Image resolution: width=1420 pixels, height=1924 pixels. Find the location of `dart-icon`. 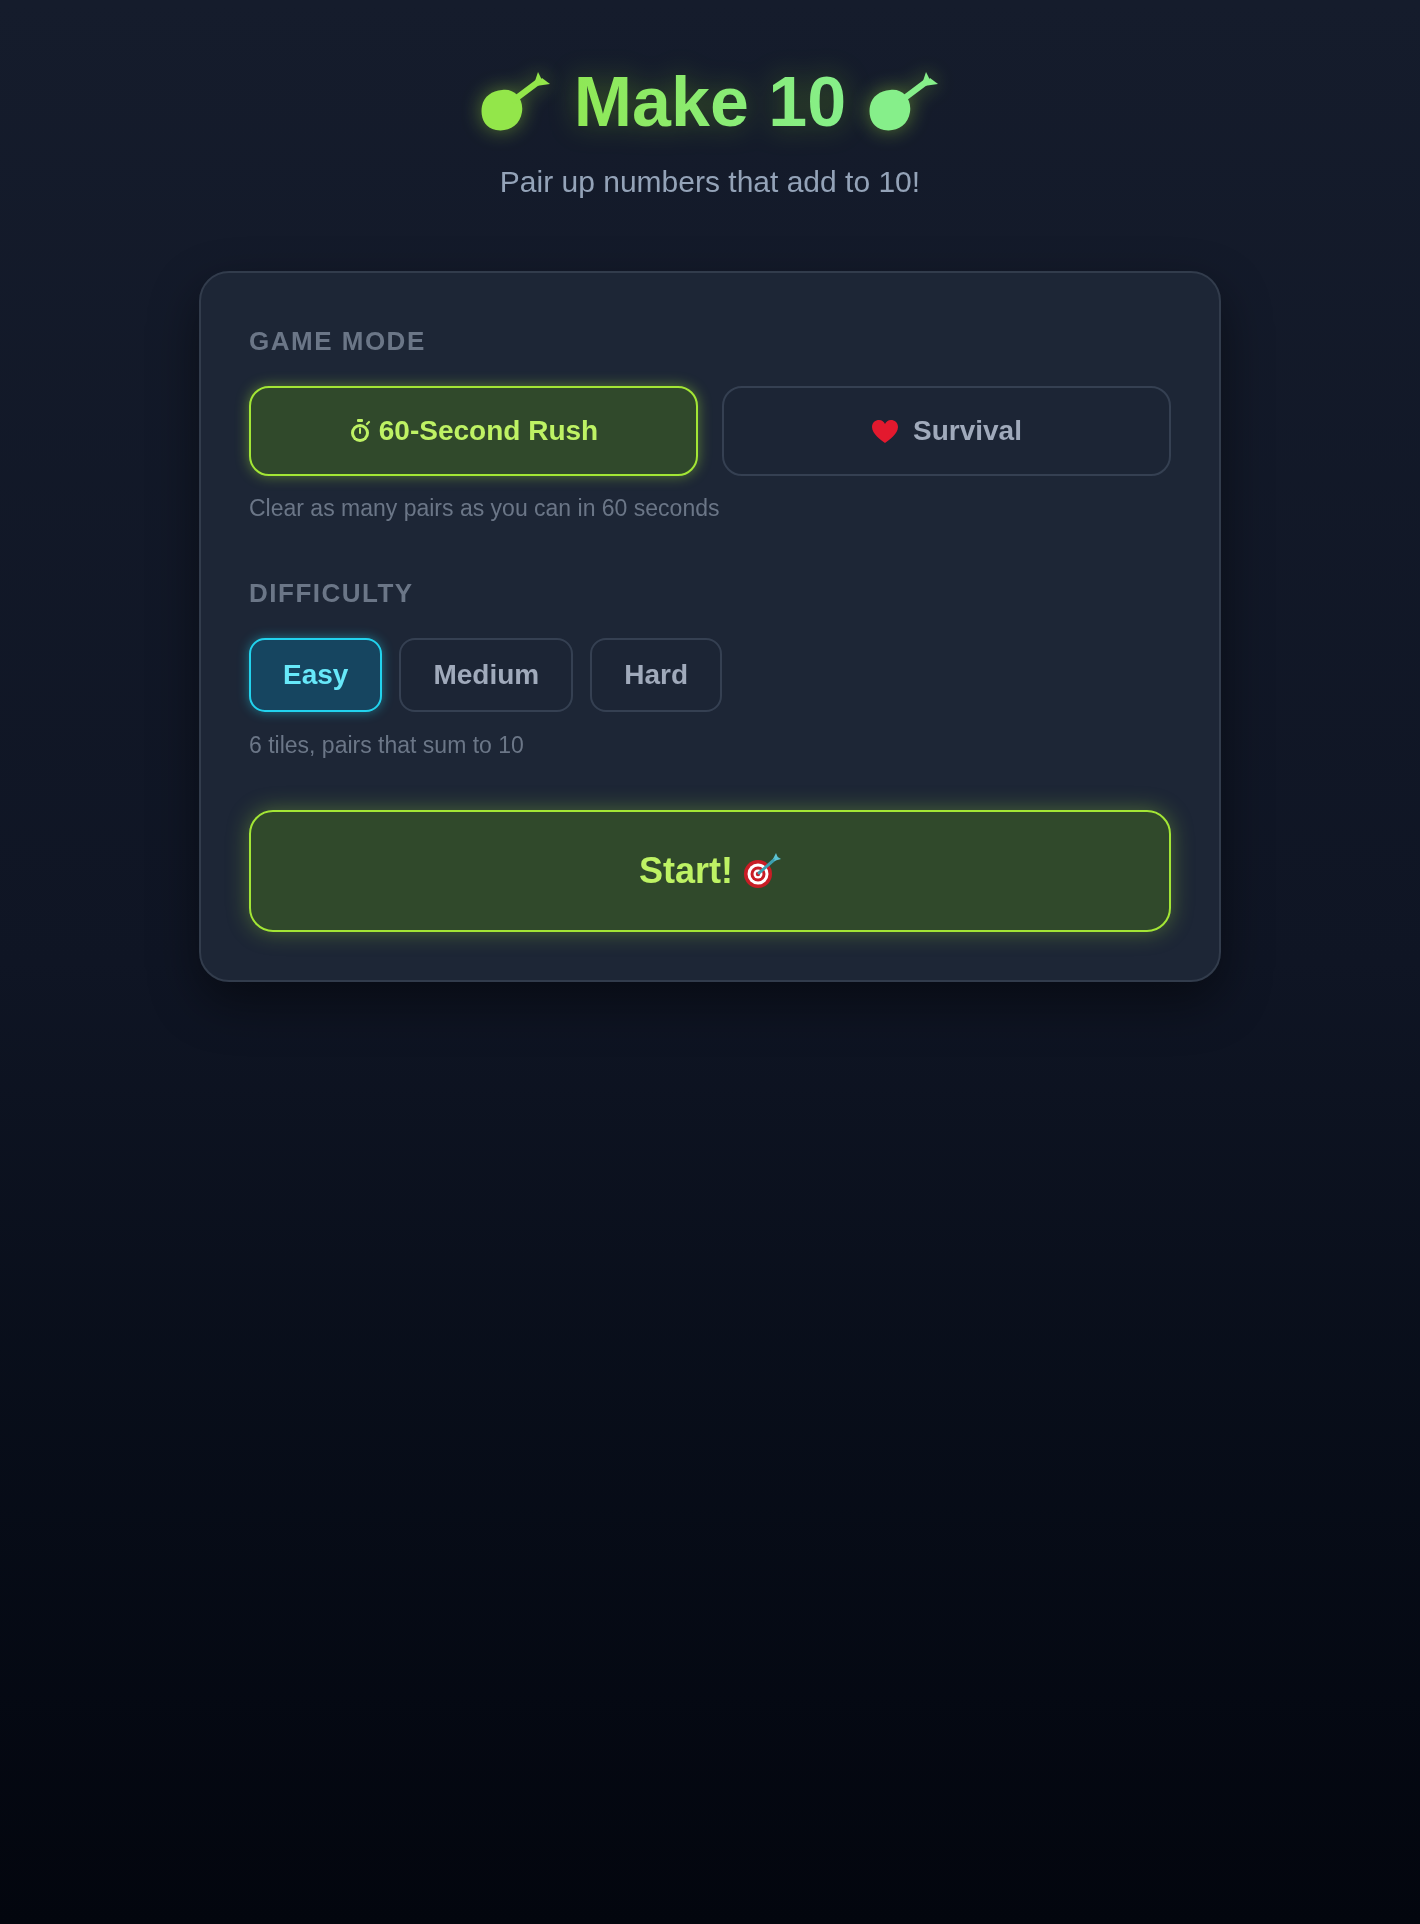

dart-icon is located at coordinates (515, 102).